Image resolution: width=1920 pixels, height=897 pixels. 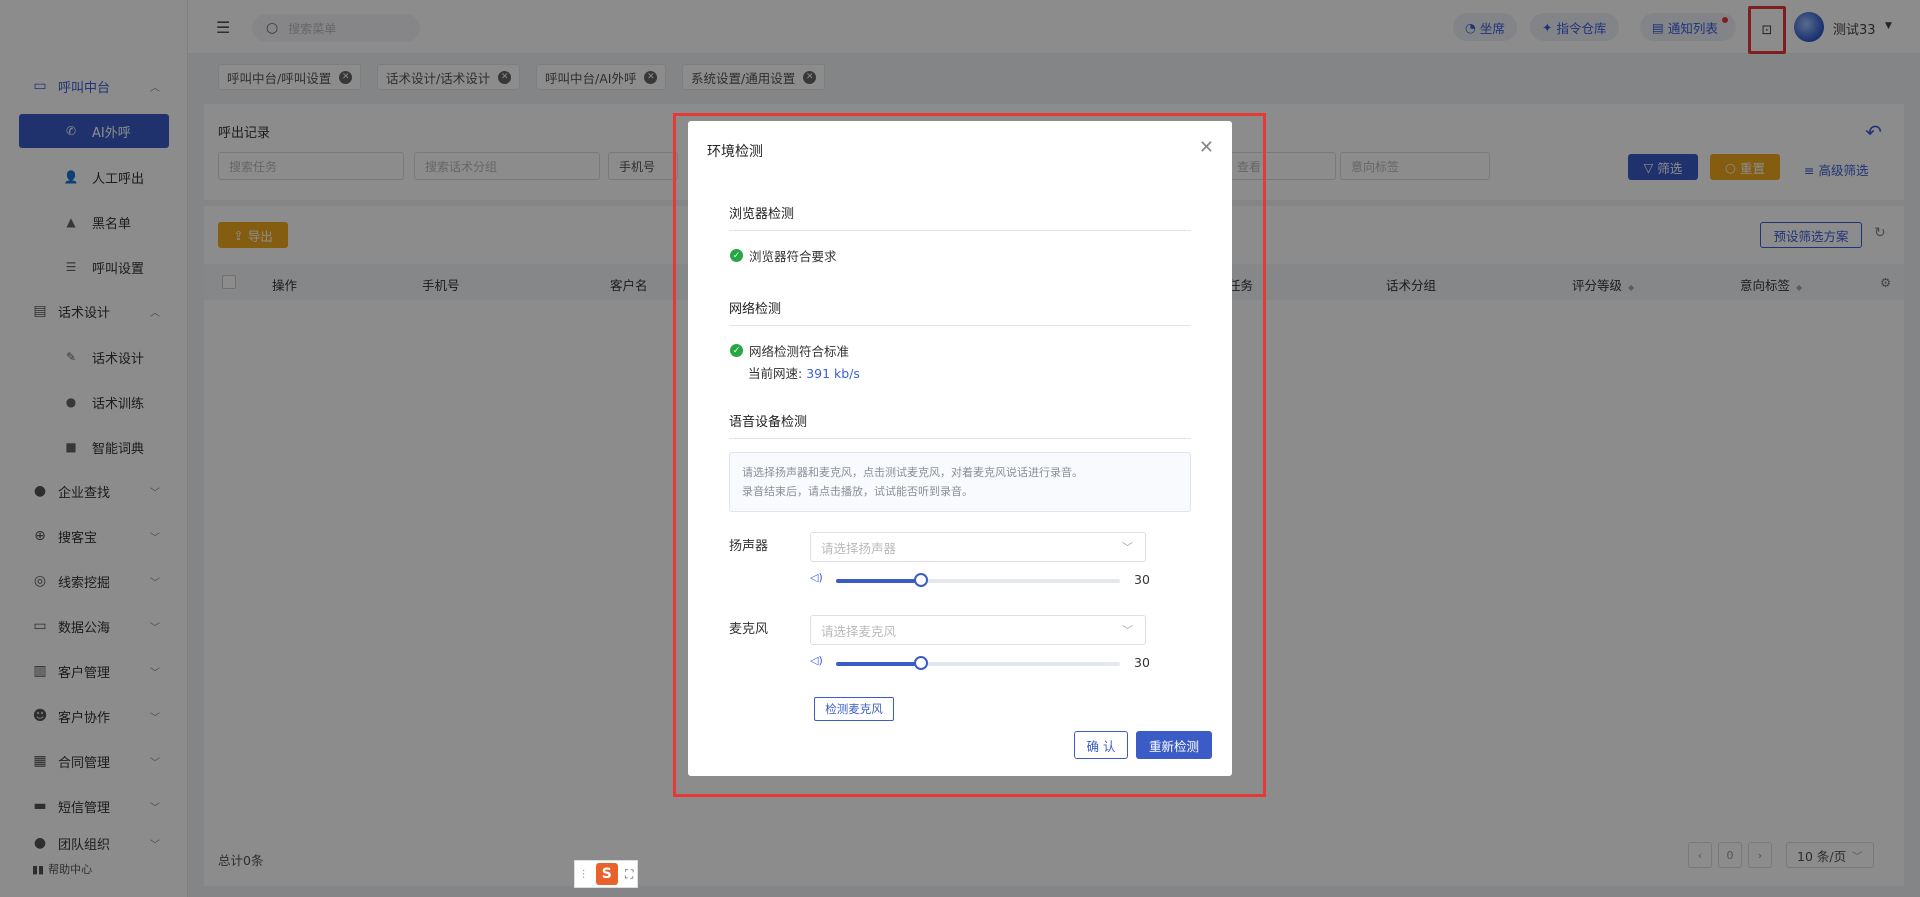 What do you see at coordinates (762, 214) in the screenshot?
I see `browser-check-heading: 浏览器检测` at bounding box center [762, 214].